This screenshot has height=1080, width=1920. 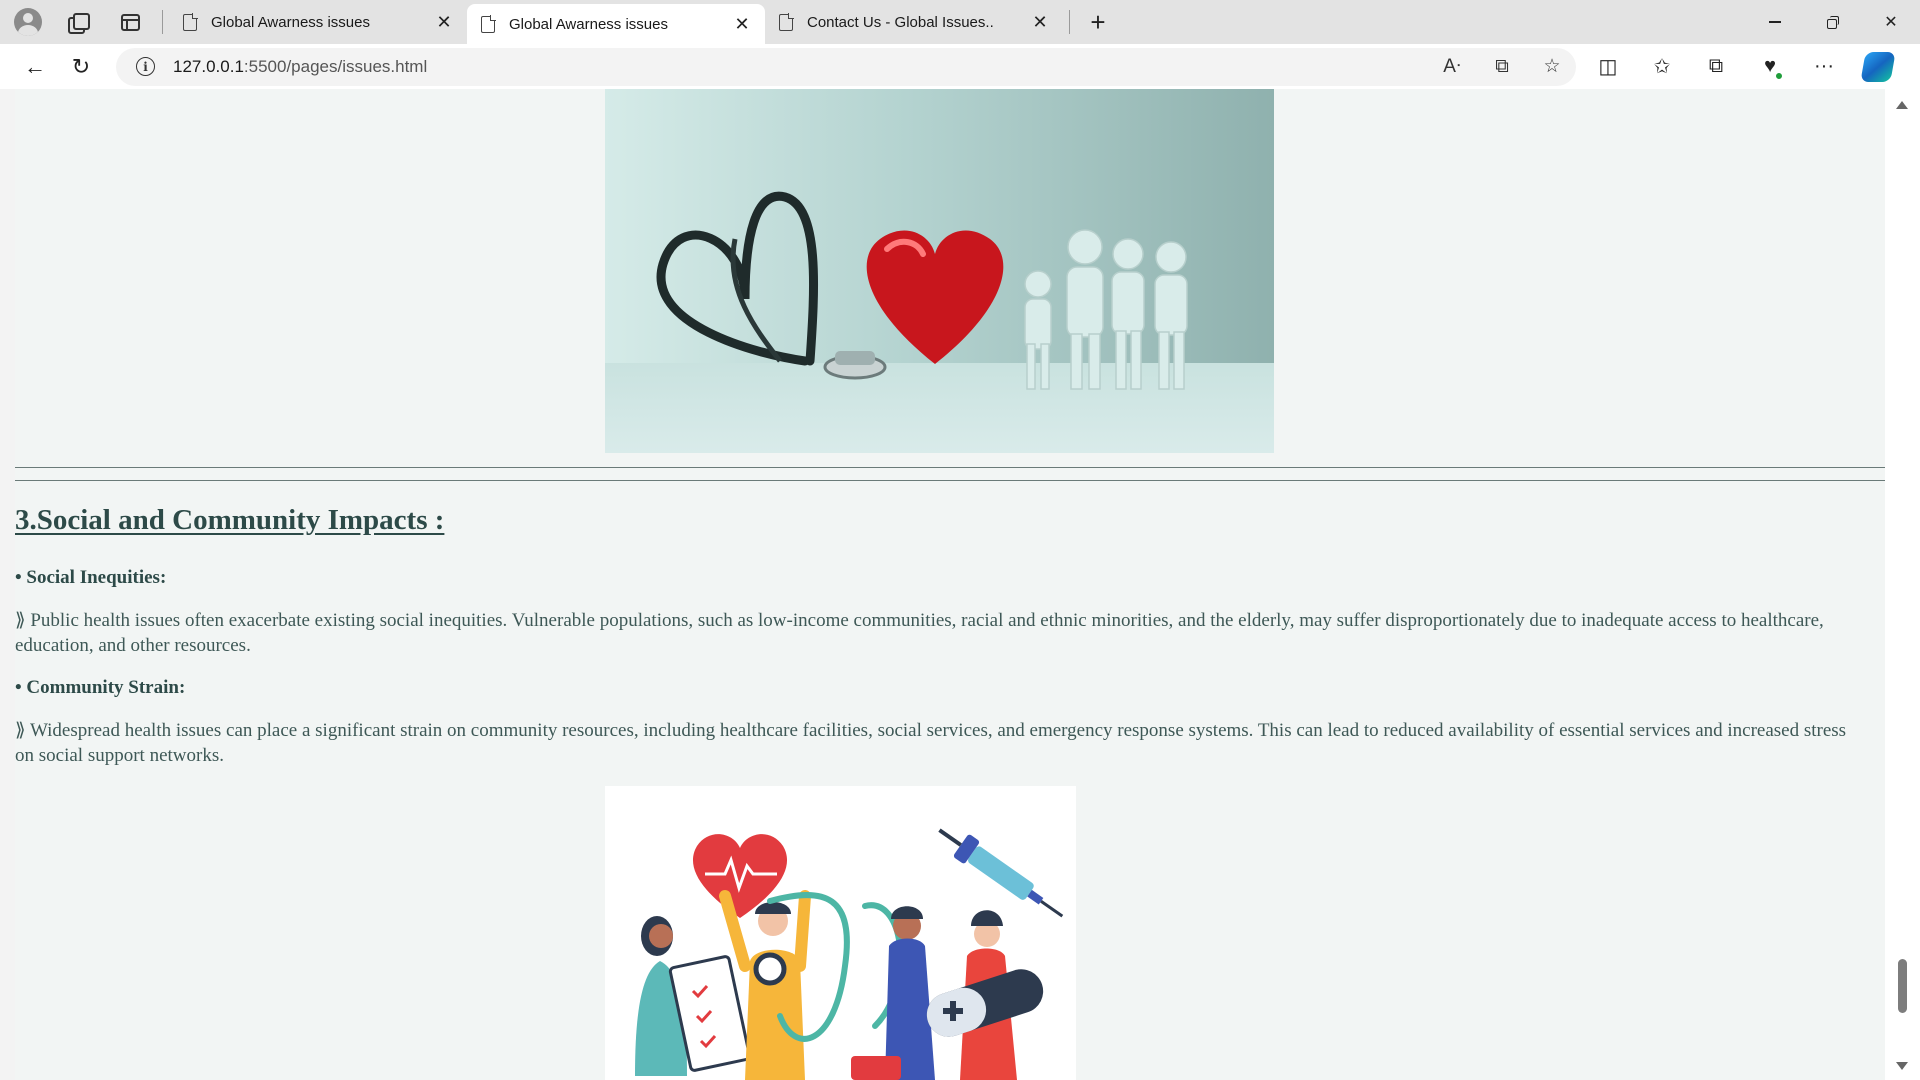 I want to click on tab-contact-us: Contact Us - Global Issues.. ✕, so click(x=914, y=22).